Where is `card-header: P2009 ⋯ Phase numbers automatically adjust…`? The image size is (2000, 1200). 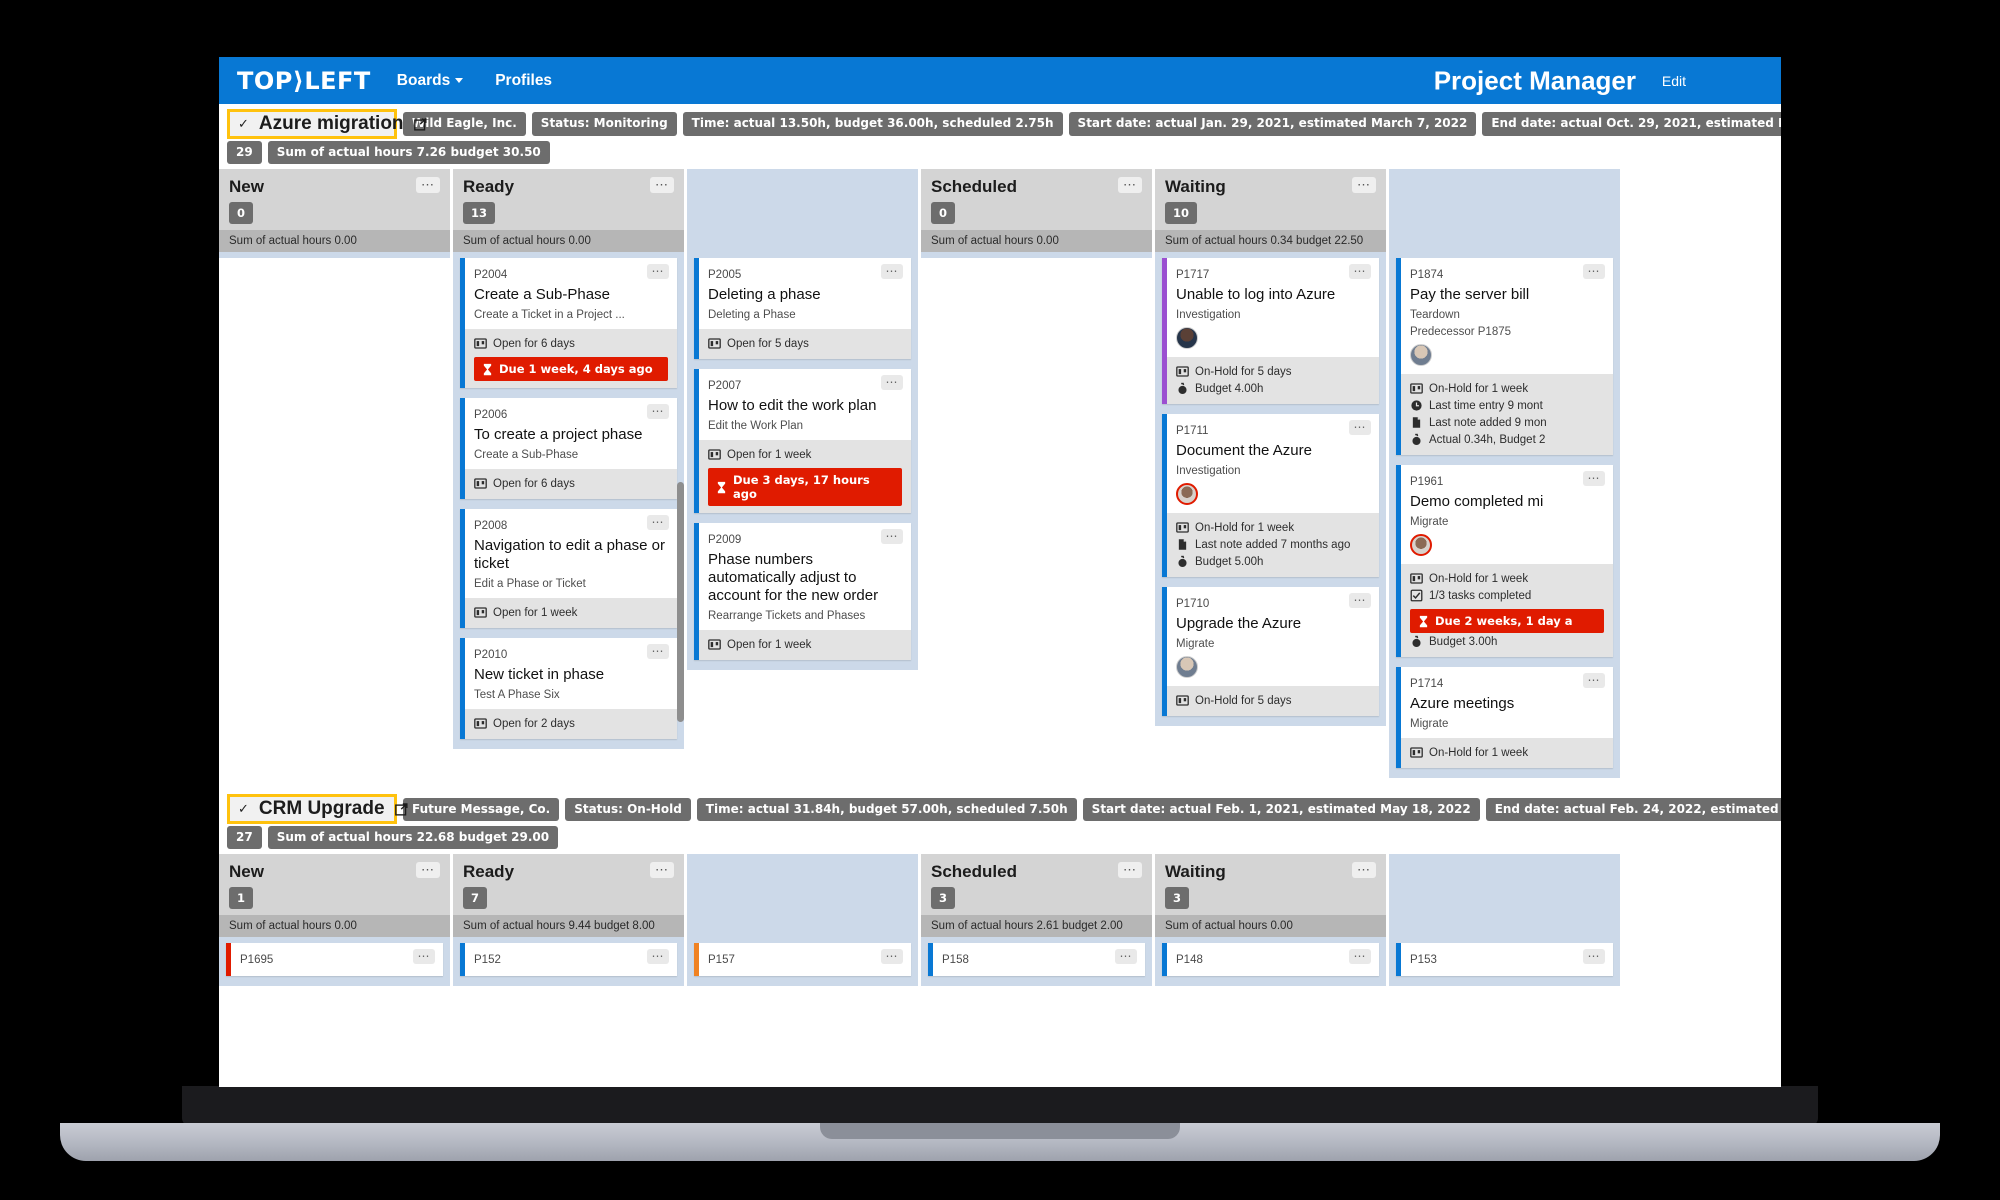
card-header: P2009 ⋯ Phase numbers automatically adjust… is located at coordinates (805, 576).